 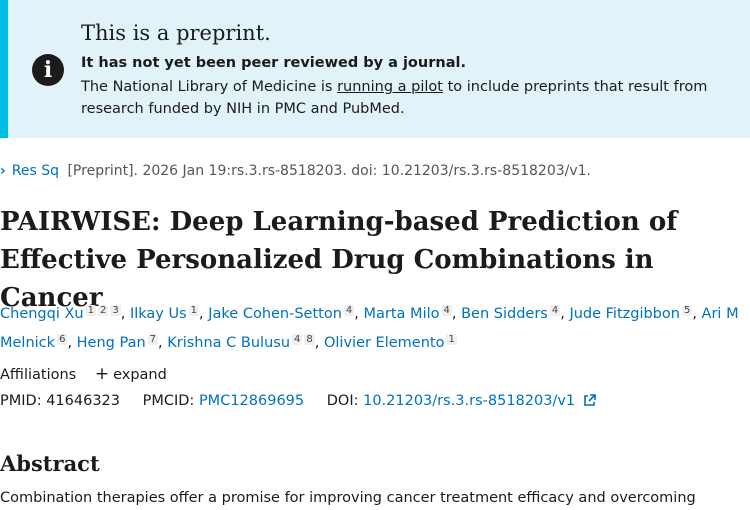 I want to click on banner-body-text: The National Library of Medicine is, so click(x=209, y=87).